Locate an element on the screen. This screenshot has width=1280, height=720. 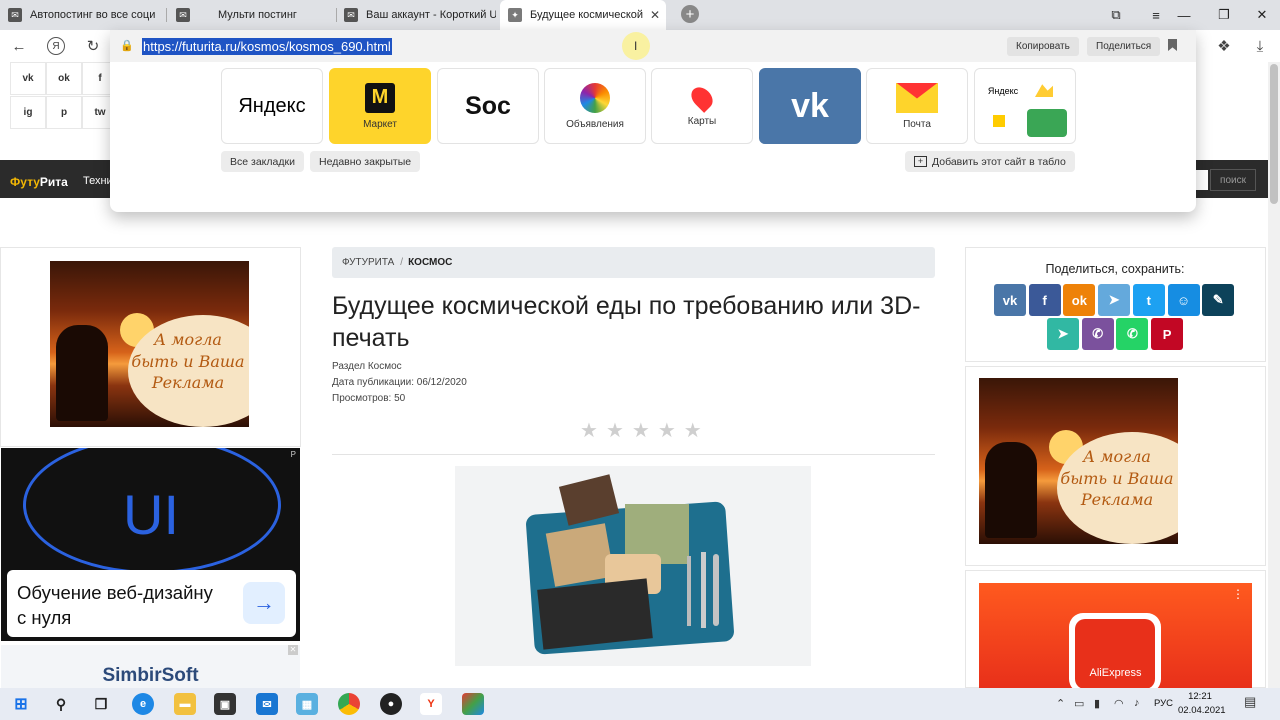
tab-autoposting: ✉ Автопостинг во все соци is located at coordinates (81, 15).